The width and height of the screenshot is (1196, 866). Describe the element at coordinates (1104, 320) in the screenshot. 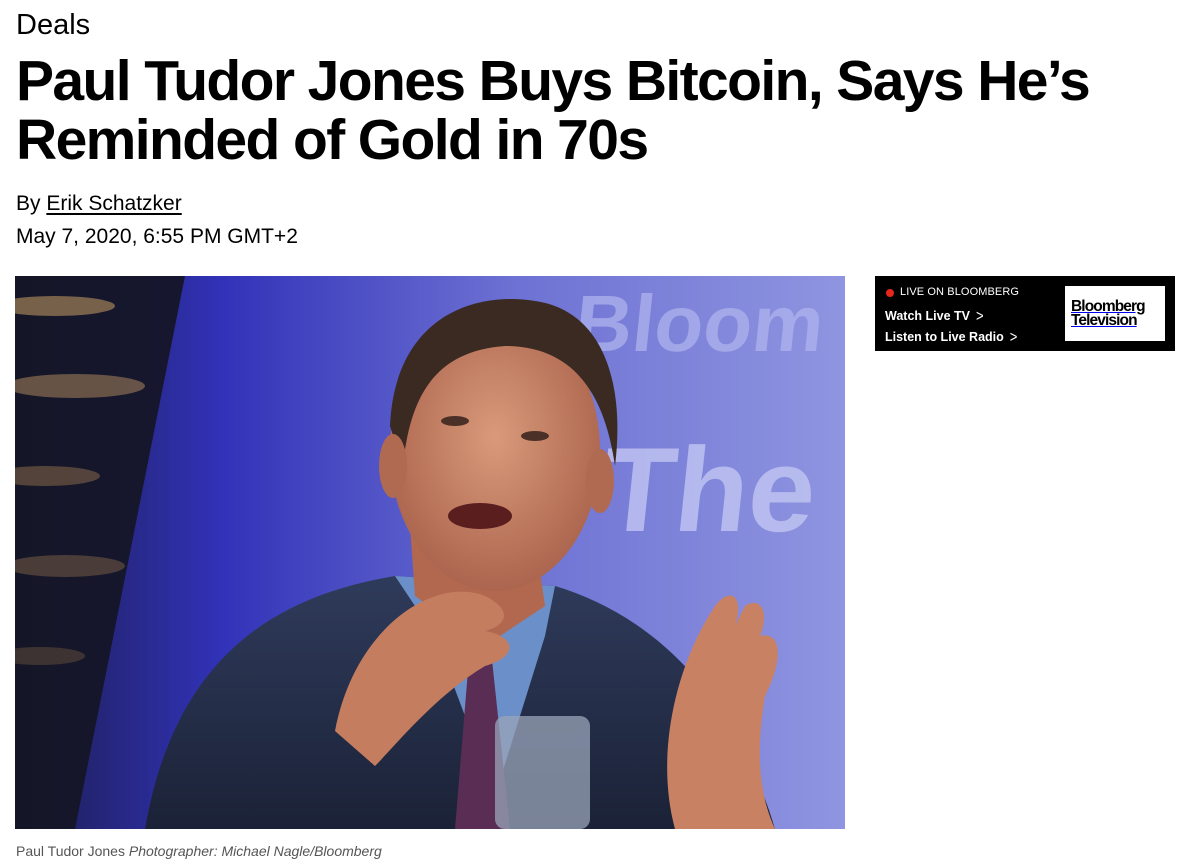

I see `logo-line-2: Television` at that location.